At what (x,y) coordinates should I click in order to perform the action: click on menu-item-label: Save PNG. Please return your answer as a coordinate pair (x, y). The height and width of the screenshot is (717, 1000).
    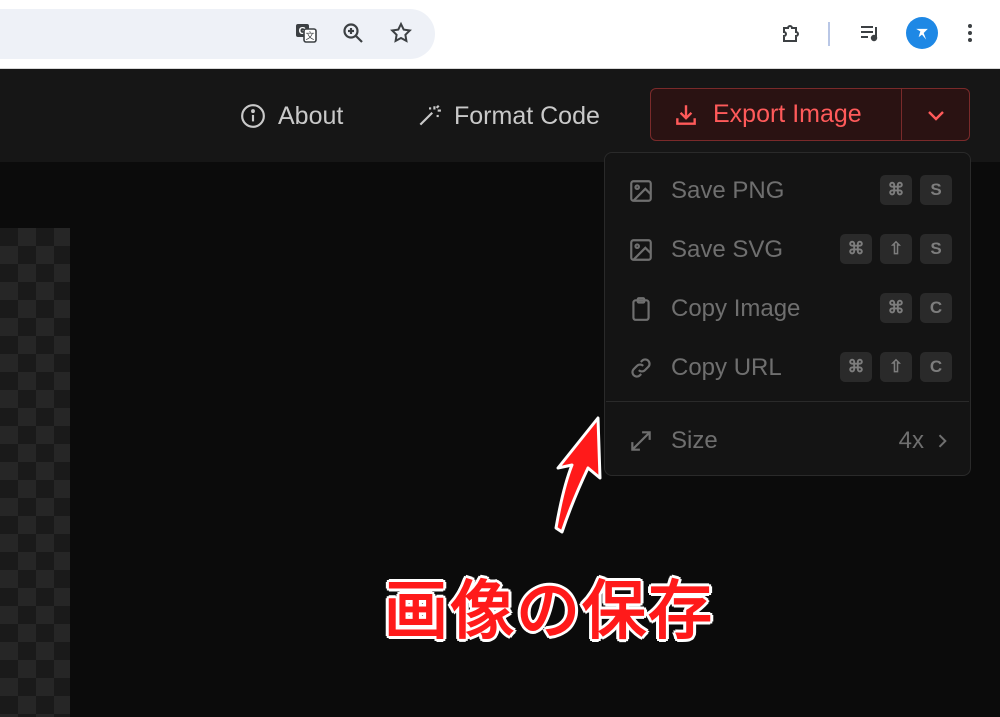
    Looking at the image, I should click on (728, 190).